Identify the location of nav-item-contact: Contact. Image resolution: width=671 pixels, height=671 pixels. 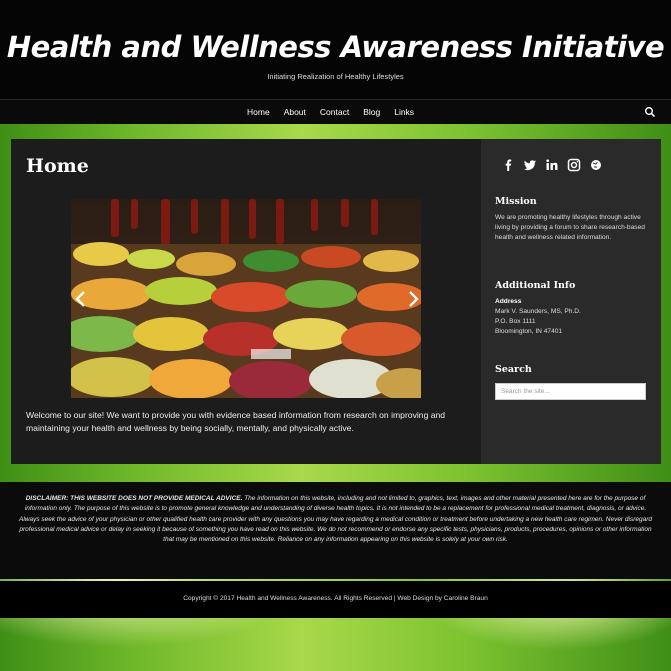
(334, 112).